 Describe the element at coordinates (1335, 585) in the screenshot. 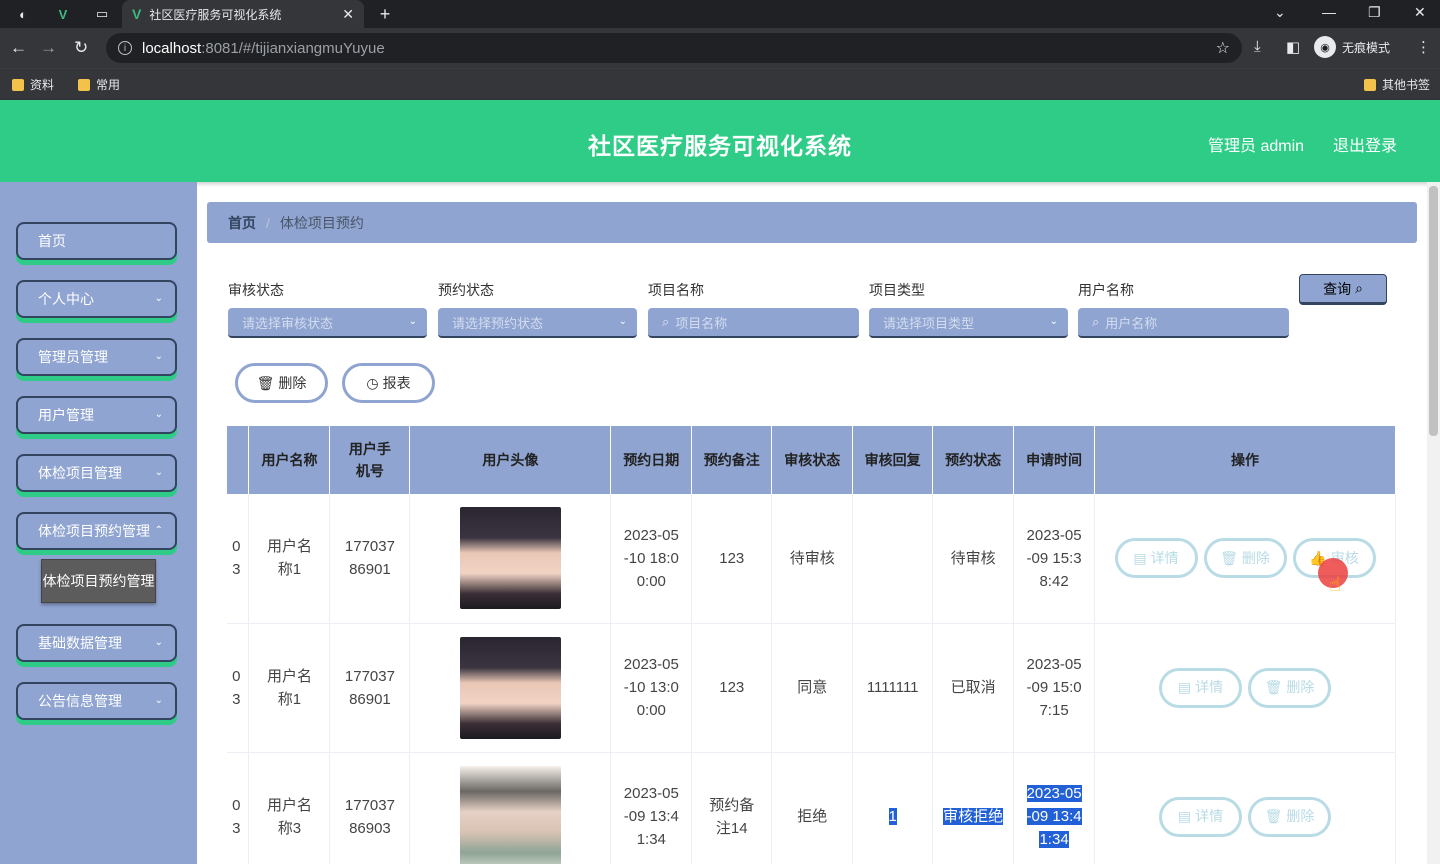

I see `hand-cursor-icon: ☝` at that location.